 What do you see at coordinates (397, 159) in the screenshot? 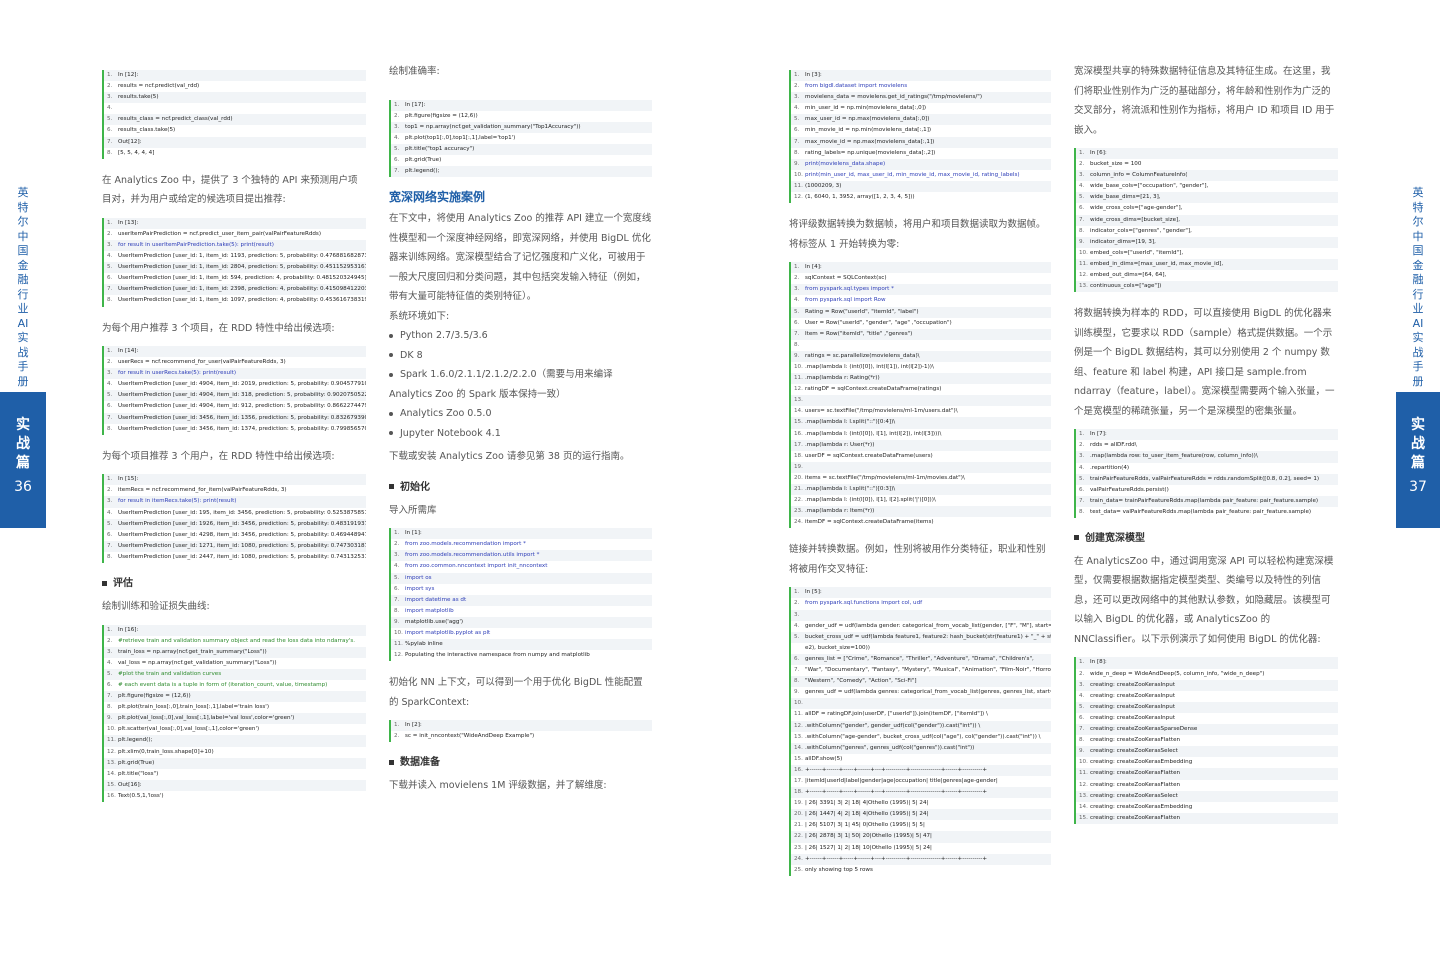
I see `line-number: 6.` at bounding box center [397, 159].